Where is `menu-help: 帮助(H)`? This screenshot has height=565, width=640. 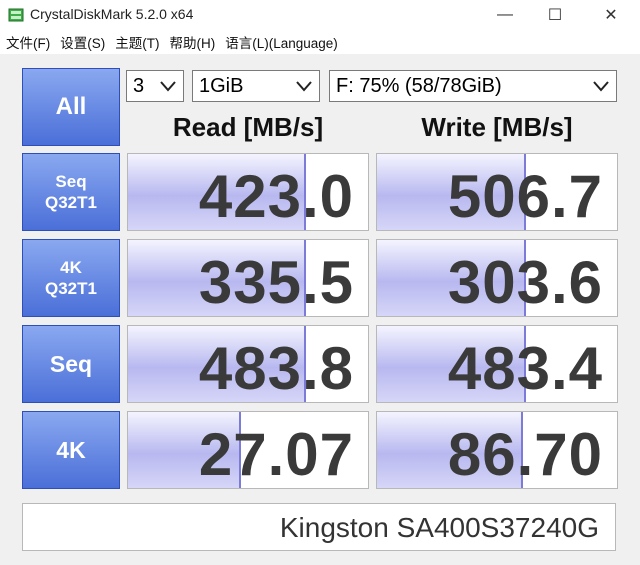
menu-help: 帮助(H) is located at coordinates (193, 42).